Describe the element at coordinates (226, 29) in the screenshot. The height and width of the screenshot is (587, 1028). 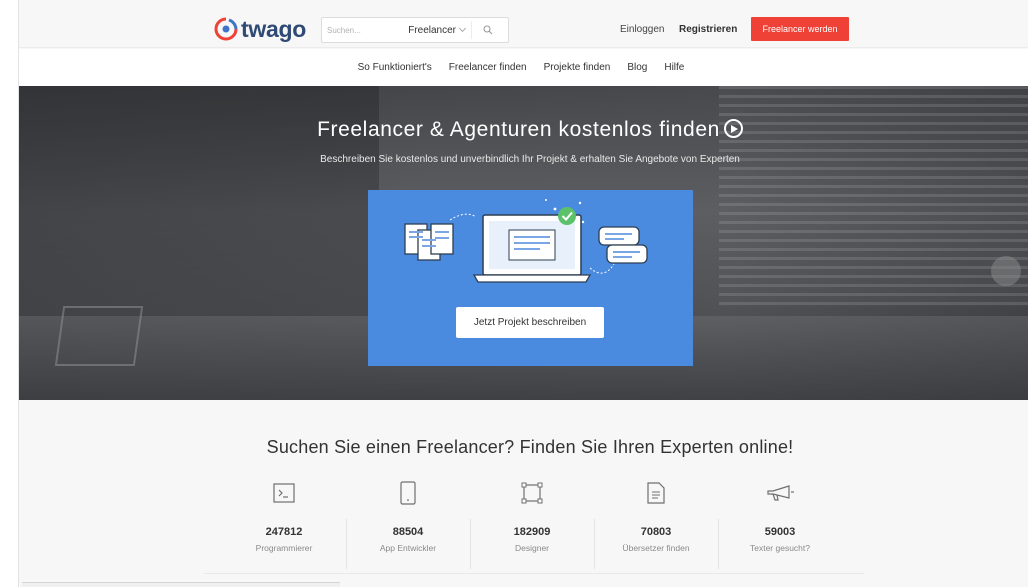
I see `logo-icon` at that location.